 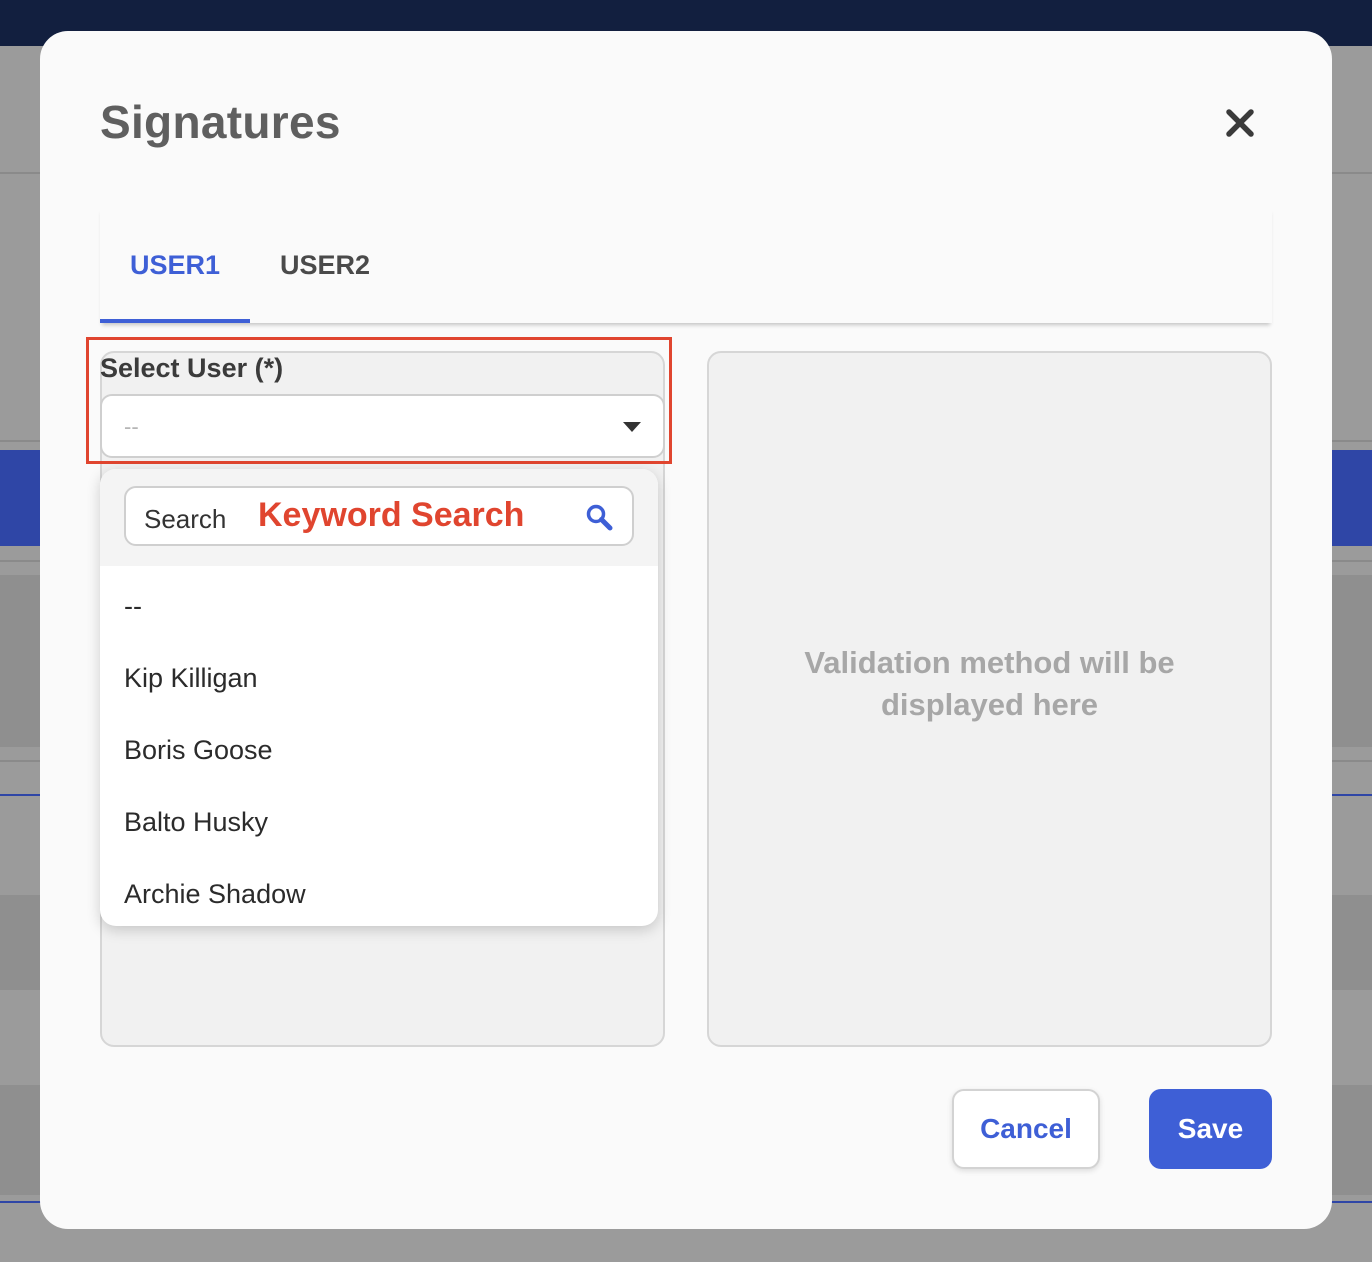 What do you see at coordinates (379, 678) in the screenshot?
I see `list-item: Kip Killigan` at bounding box center [379, 678].